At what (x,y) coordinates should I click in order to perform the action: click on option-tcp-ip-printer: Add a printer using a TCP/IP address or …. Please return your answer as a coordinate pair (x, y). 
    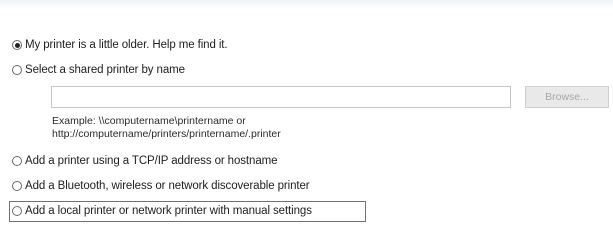
    Looking at the image, I should click on (144, 161).